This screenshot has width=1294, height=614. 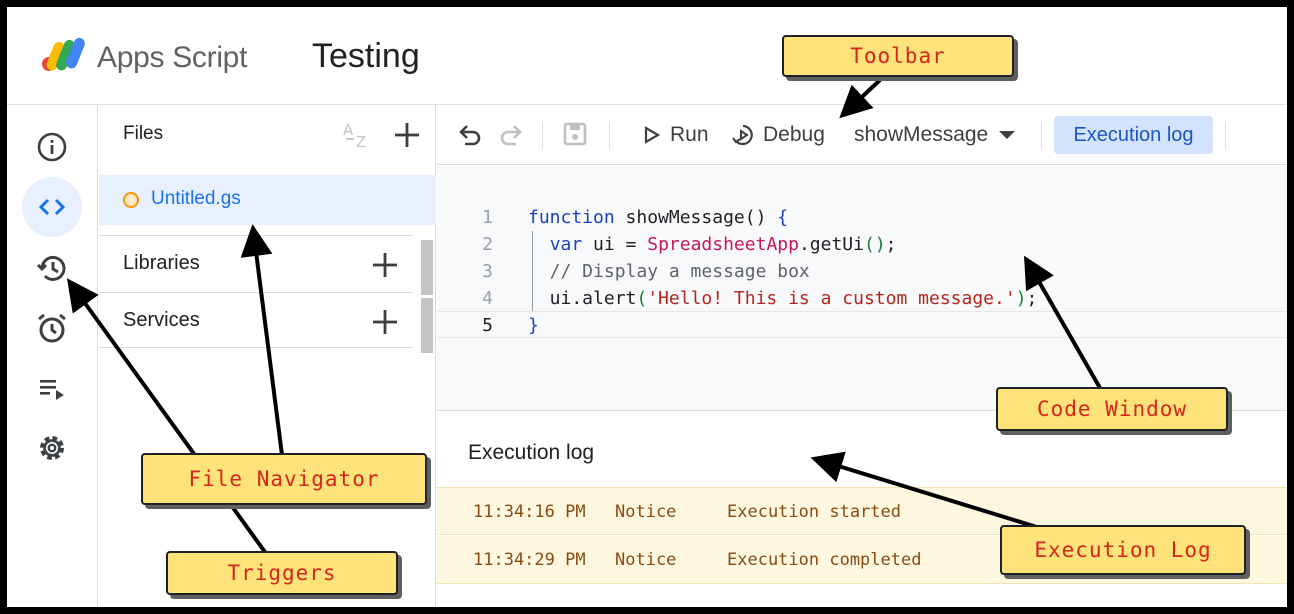 I want to click on files-header: Files A Z, so click(x=267, y=134).